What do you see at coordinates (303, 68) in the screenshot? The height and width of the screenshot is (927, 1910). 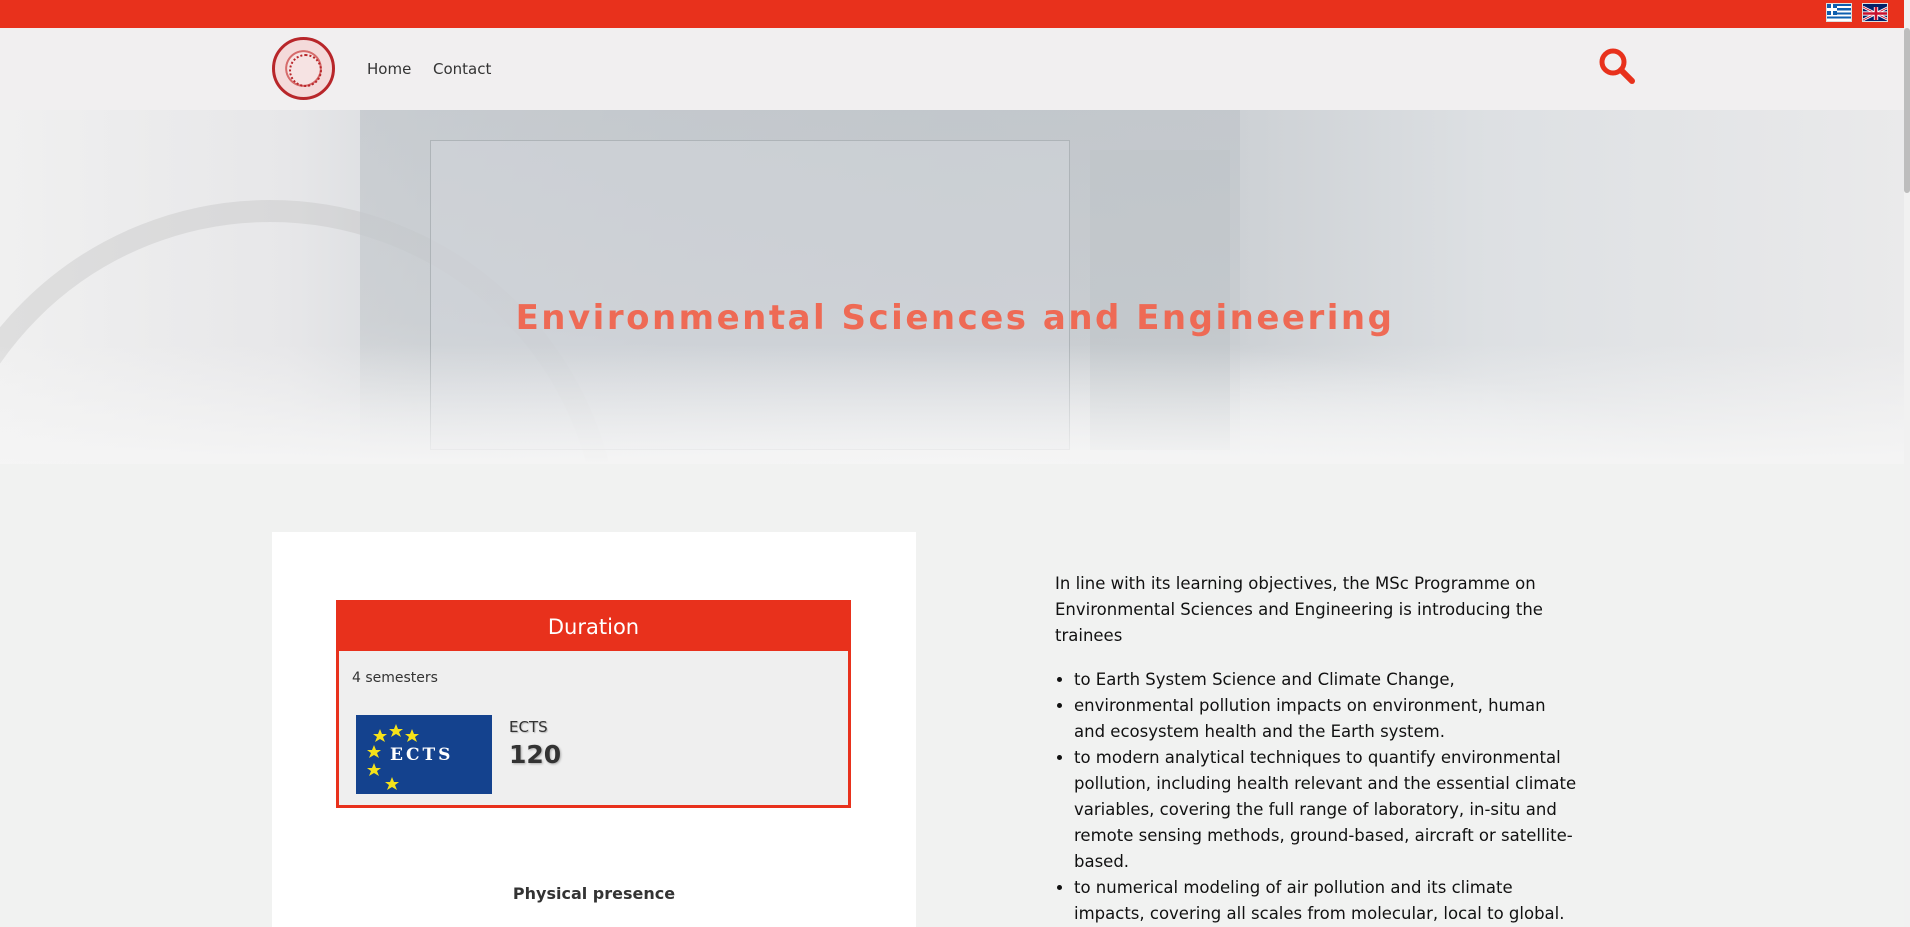 I see `university-logo` at bounding box center [303, 68].